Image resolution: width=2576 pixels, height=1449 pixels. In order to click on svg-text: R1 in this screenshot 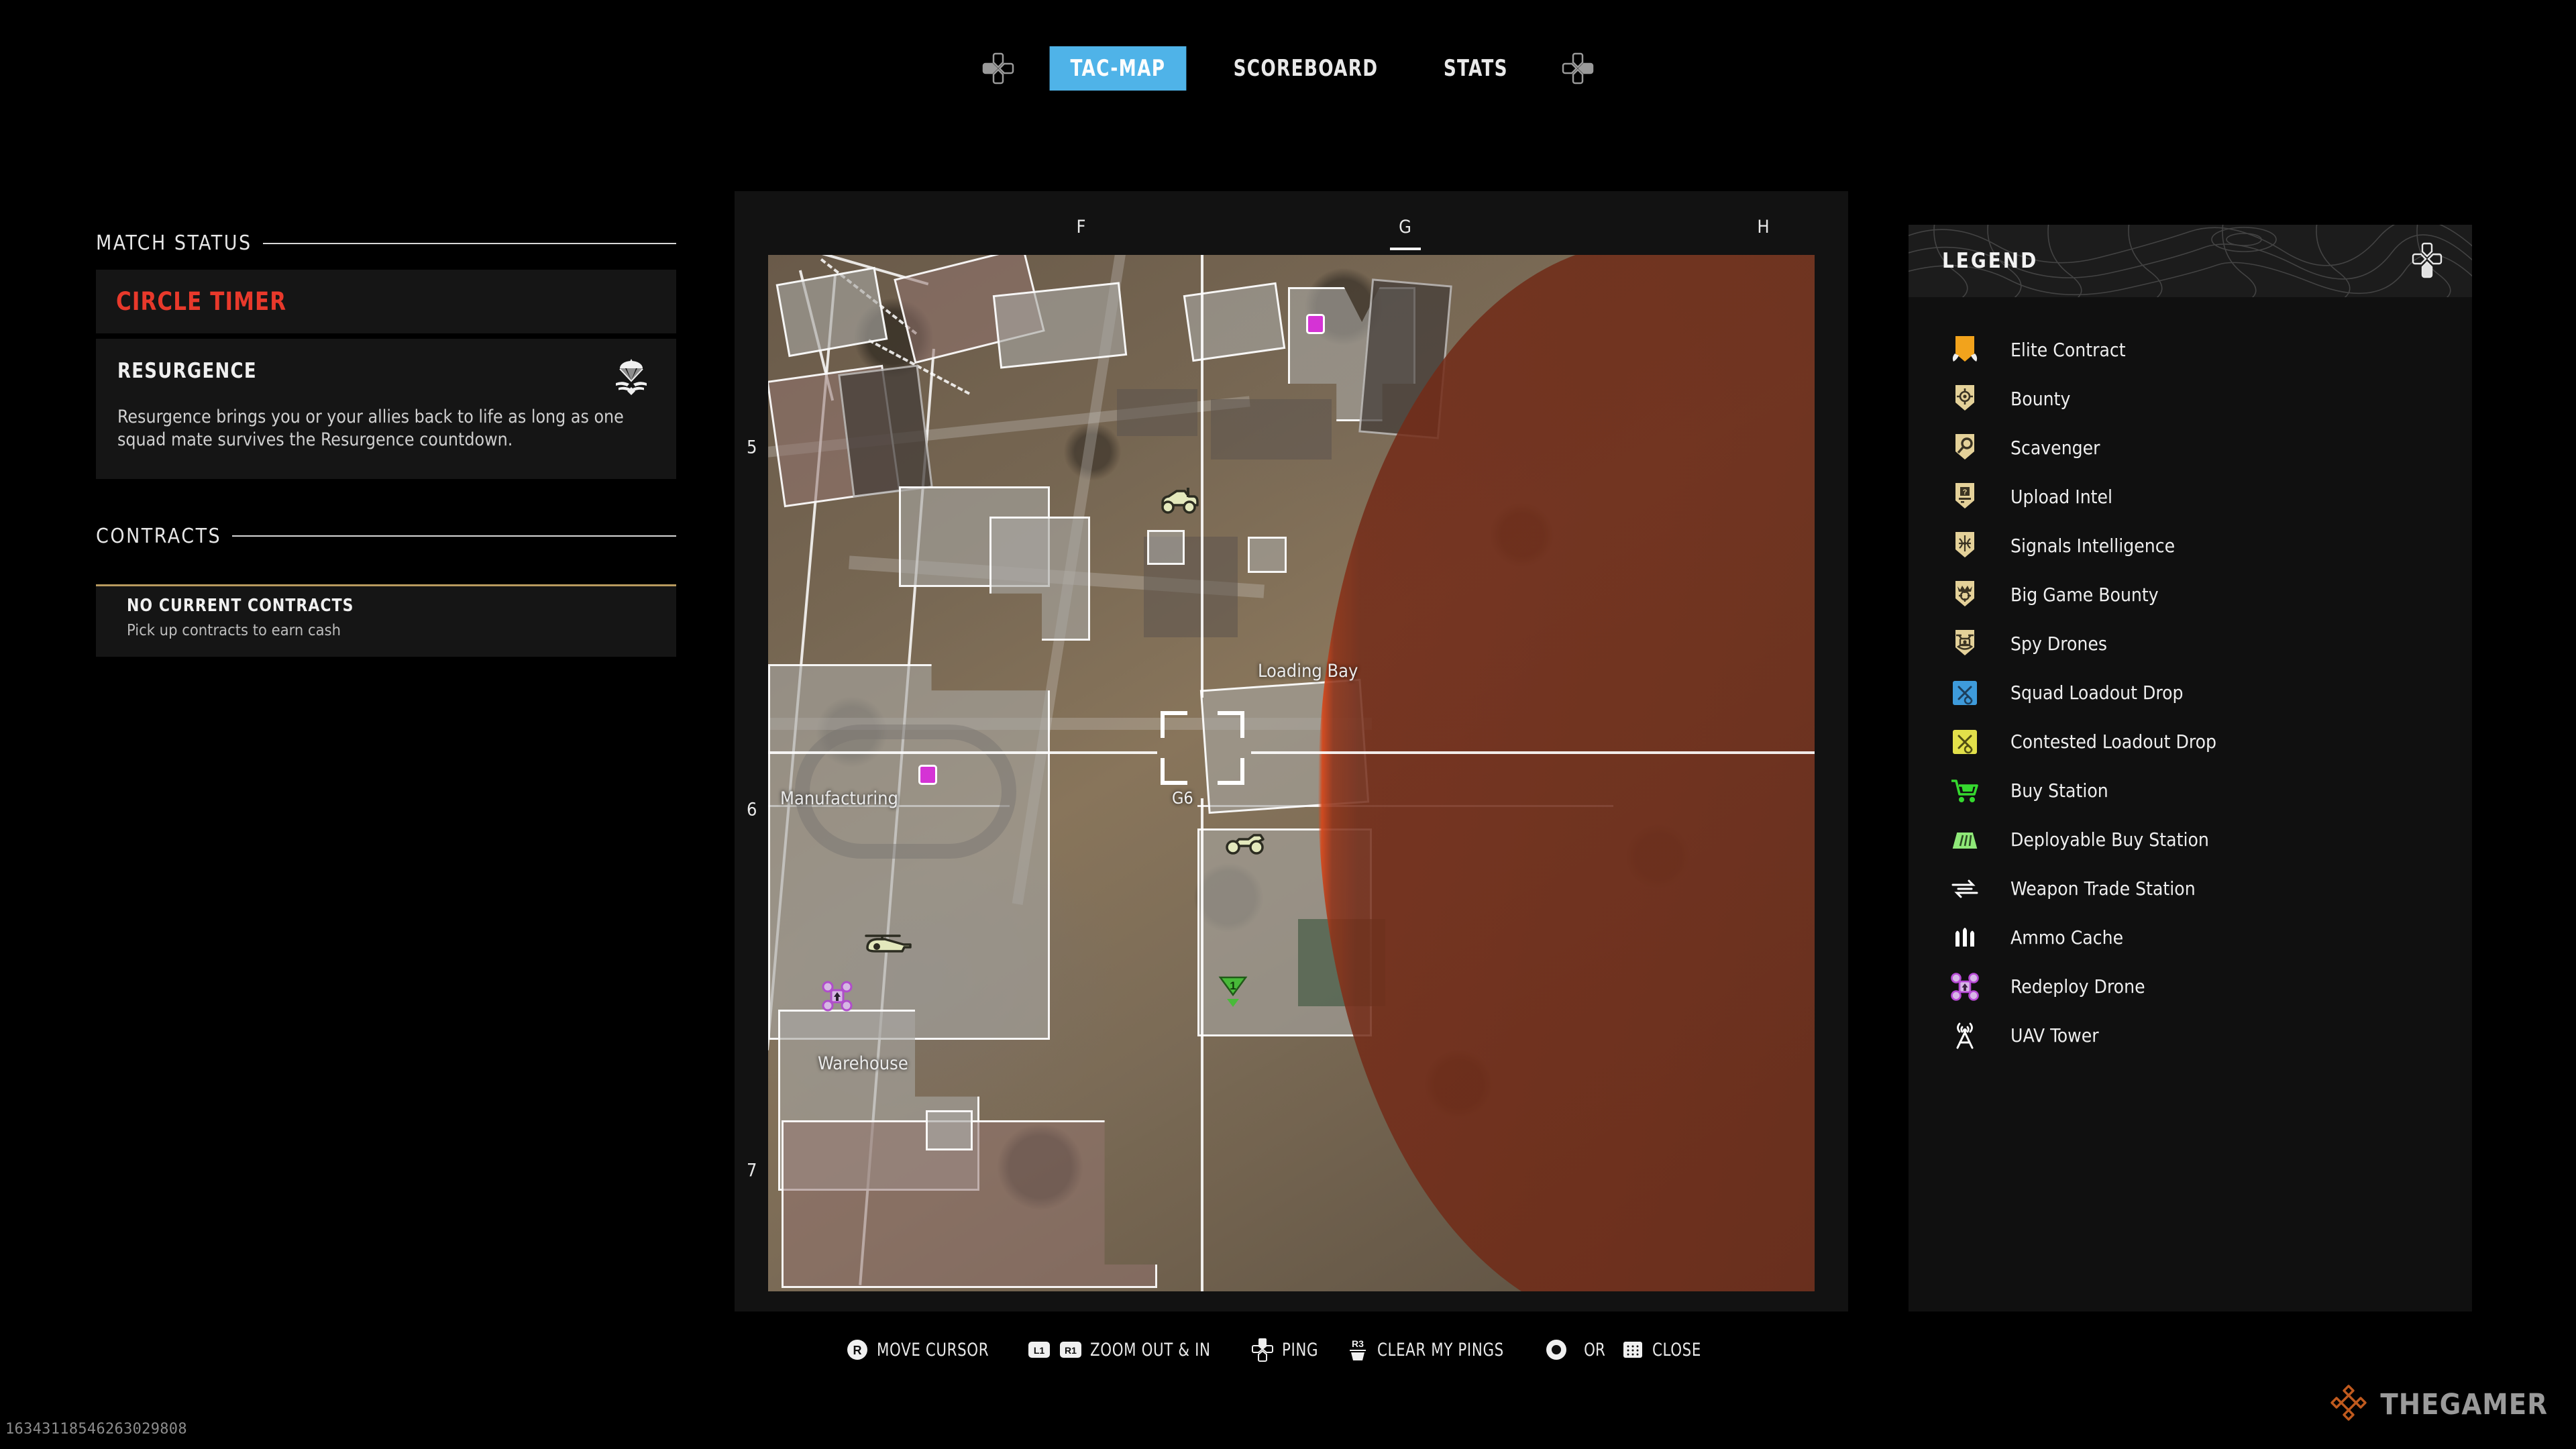, I will do `click(1071, 1350)`.